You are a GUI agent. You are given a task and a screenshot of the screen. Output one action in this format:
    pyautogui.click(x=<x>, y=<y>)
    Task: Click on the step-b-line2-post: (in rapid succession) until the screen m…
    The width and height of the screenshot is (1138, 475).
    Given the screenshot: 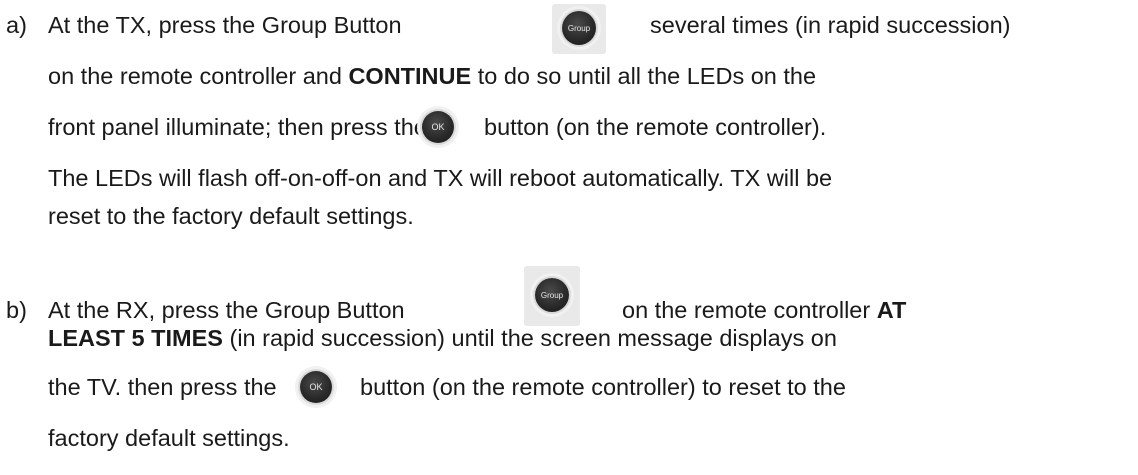 What is the action you would take?
    pyautogui.click(x=529, y=338)
    